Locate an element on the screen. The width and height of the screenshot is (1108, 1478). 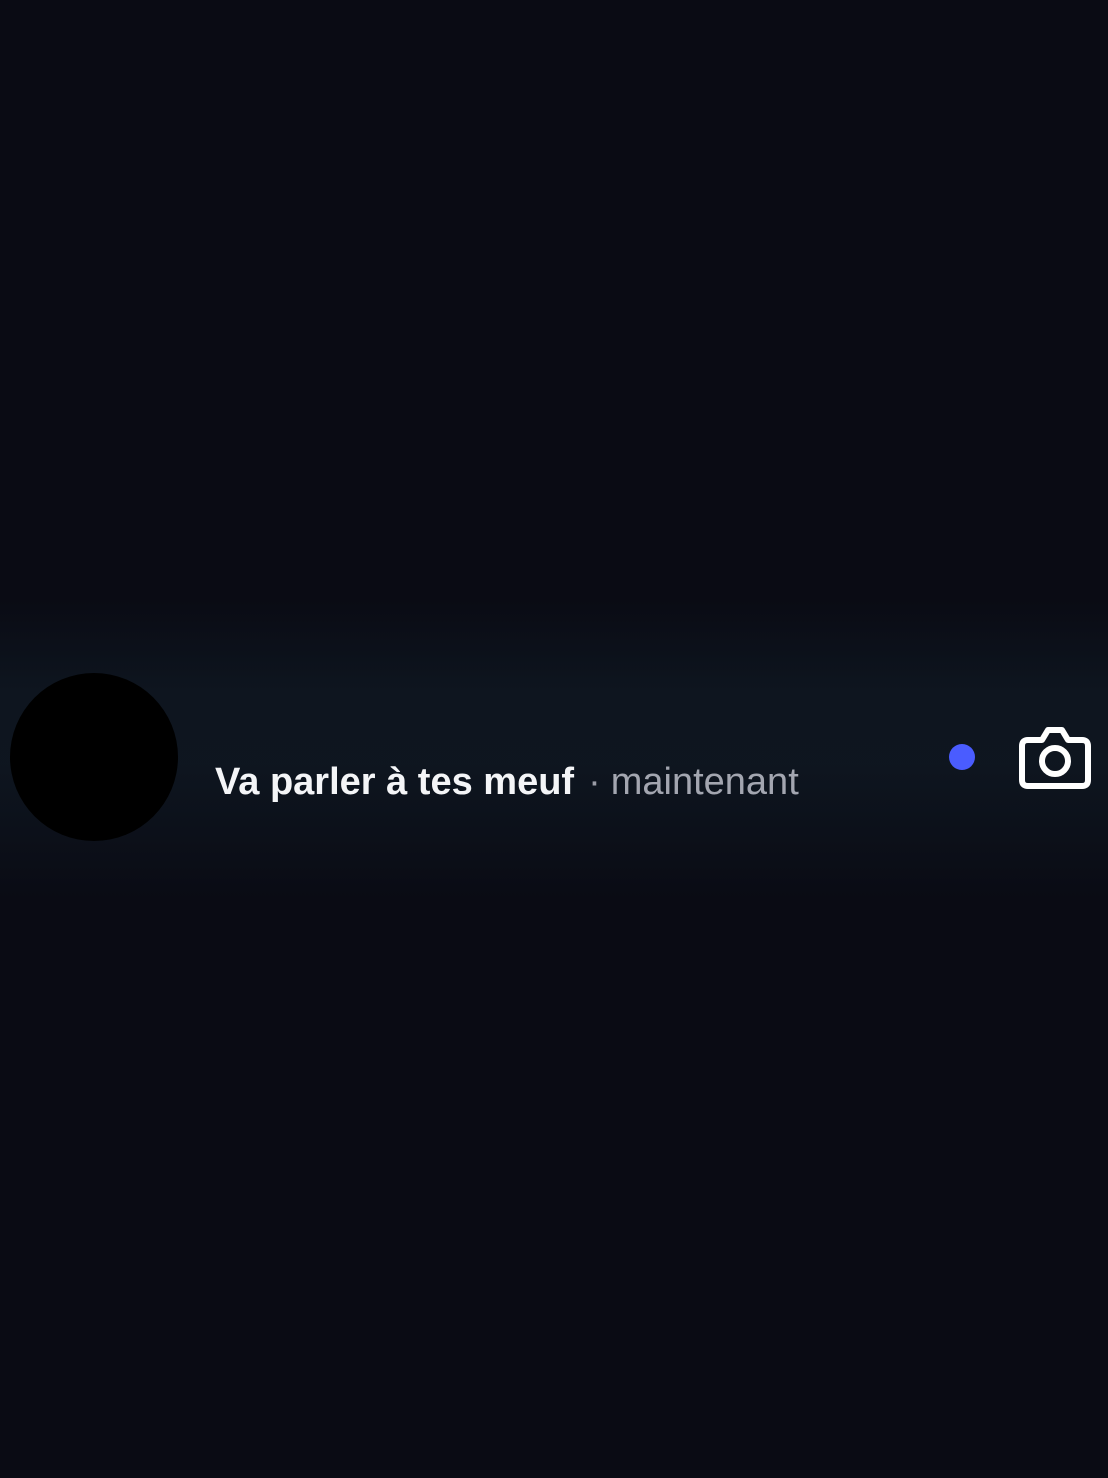
camera-icon is located at coordinates (1055, 758).